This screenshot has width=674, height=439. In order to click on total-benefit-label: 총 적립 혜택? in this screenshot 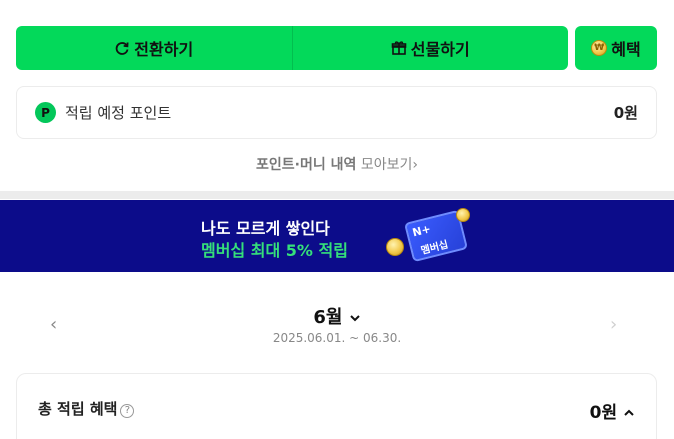, I will do `click(86, 408)`.